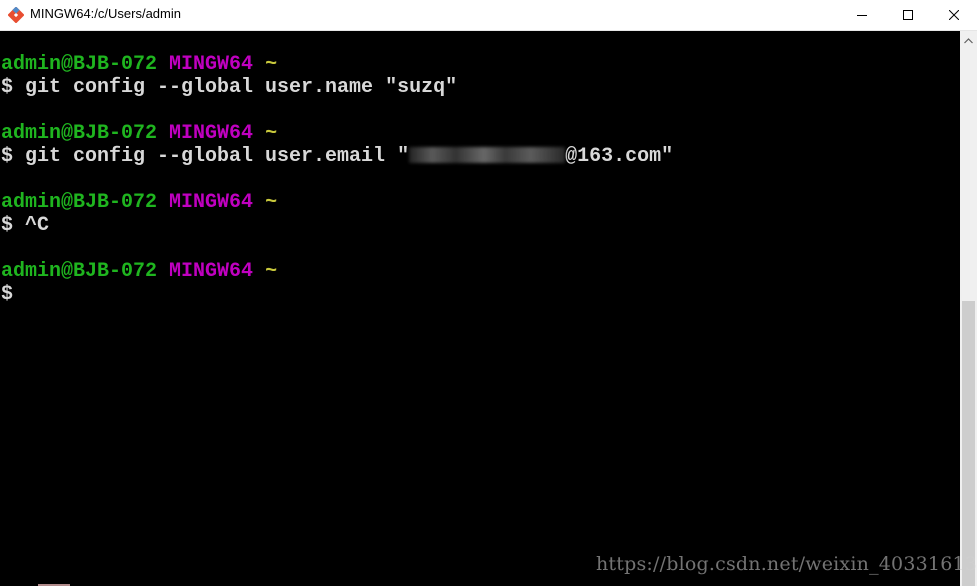 The height and width of the screenshot is (586, 977). What do you see at coordinates (786, 564) in the screenshot?
I see `watermark: https://blog.csdn.net/weixin_40331613` at bounding box center [786, 564].